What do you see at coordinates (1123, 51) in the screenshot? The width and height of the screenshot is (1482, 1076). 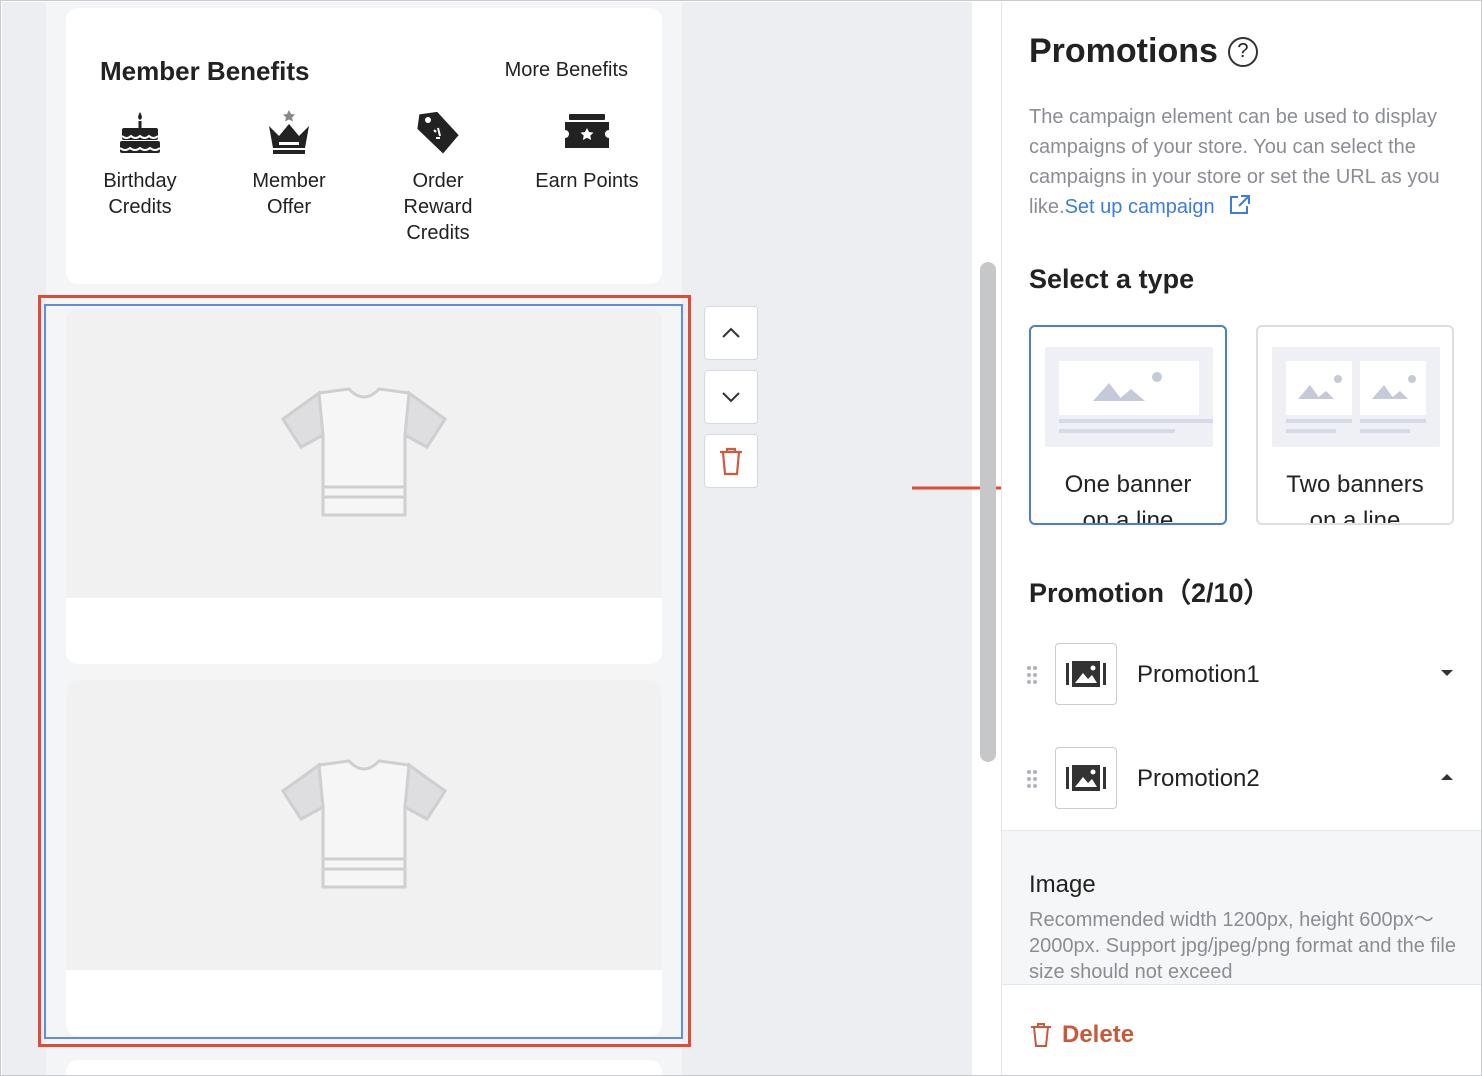 I see `panel-title-text: Promotions` at bounding box center [1123, 51].